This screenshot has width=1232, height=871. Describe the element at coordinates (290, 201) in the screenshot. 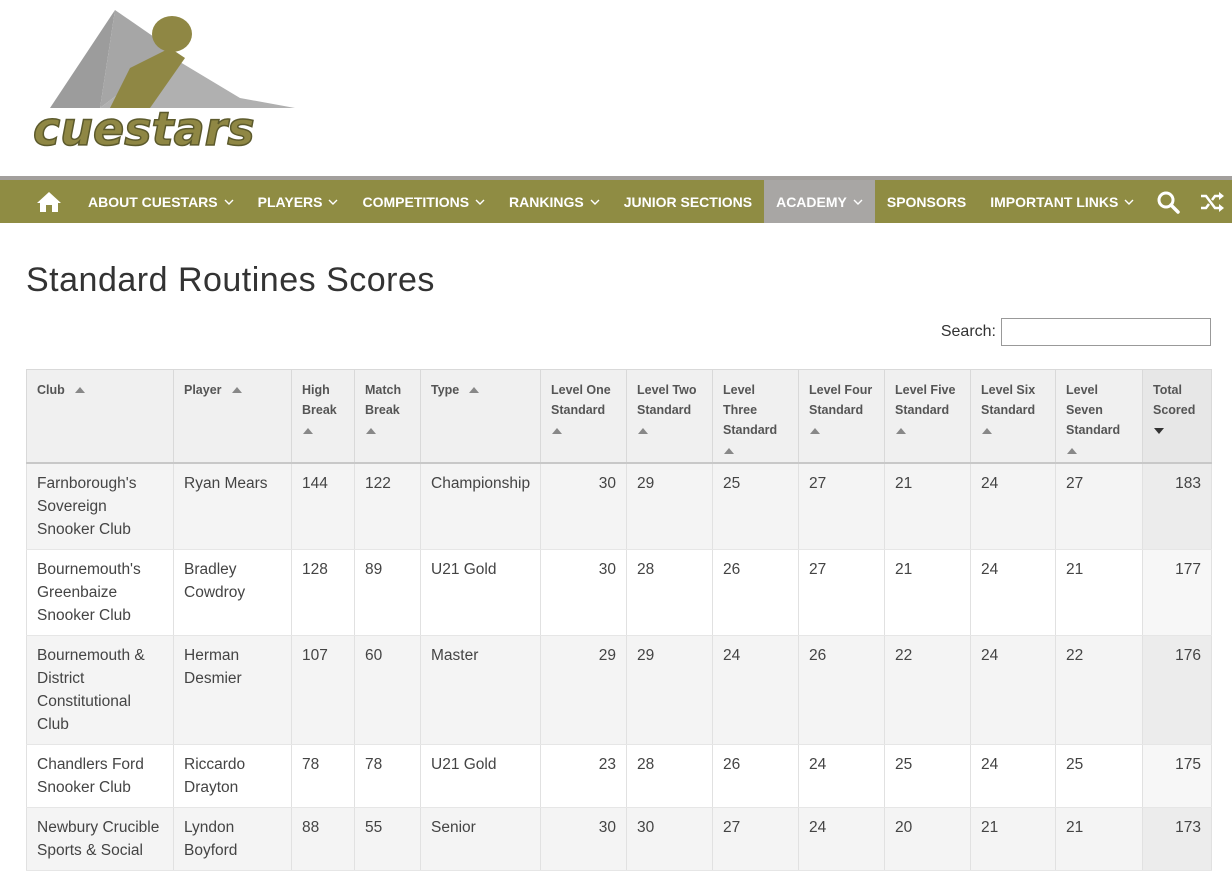

I see `nav-label: PLAYERS` at that location.